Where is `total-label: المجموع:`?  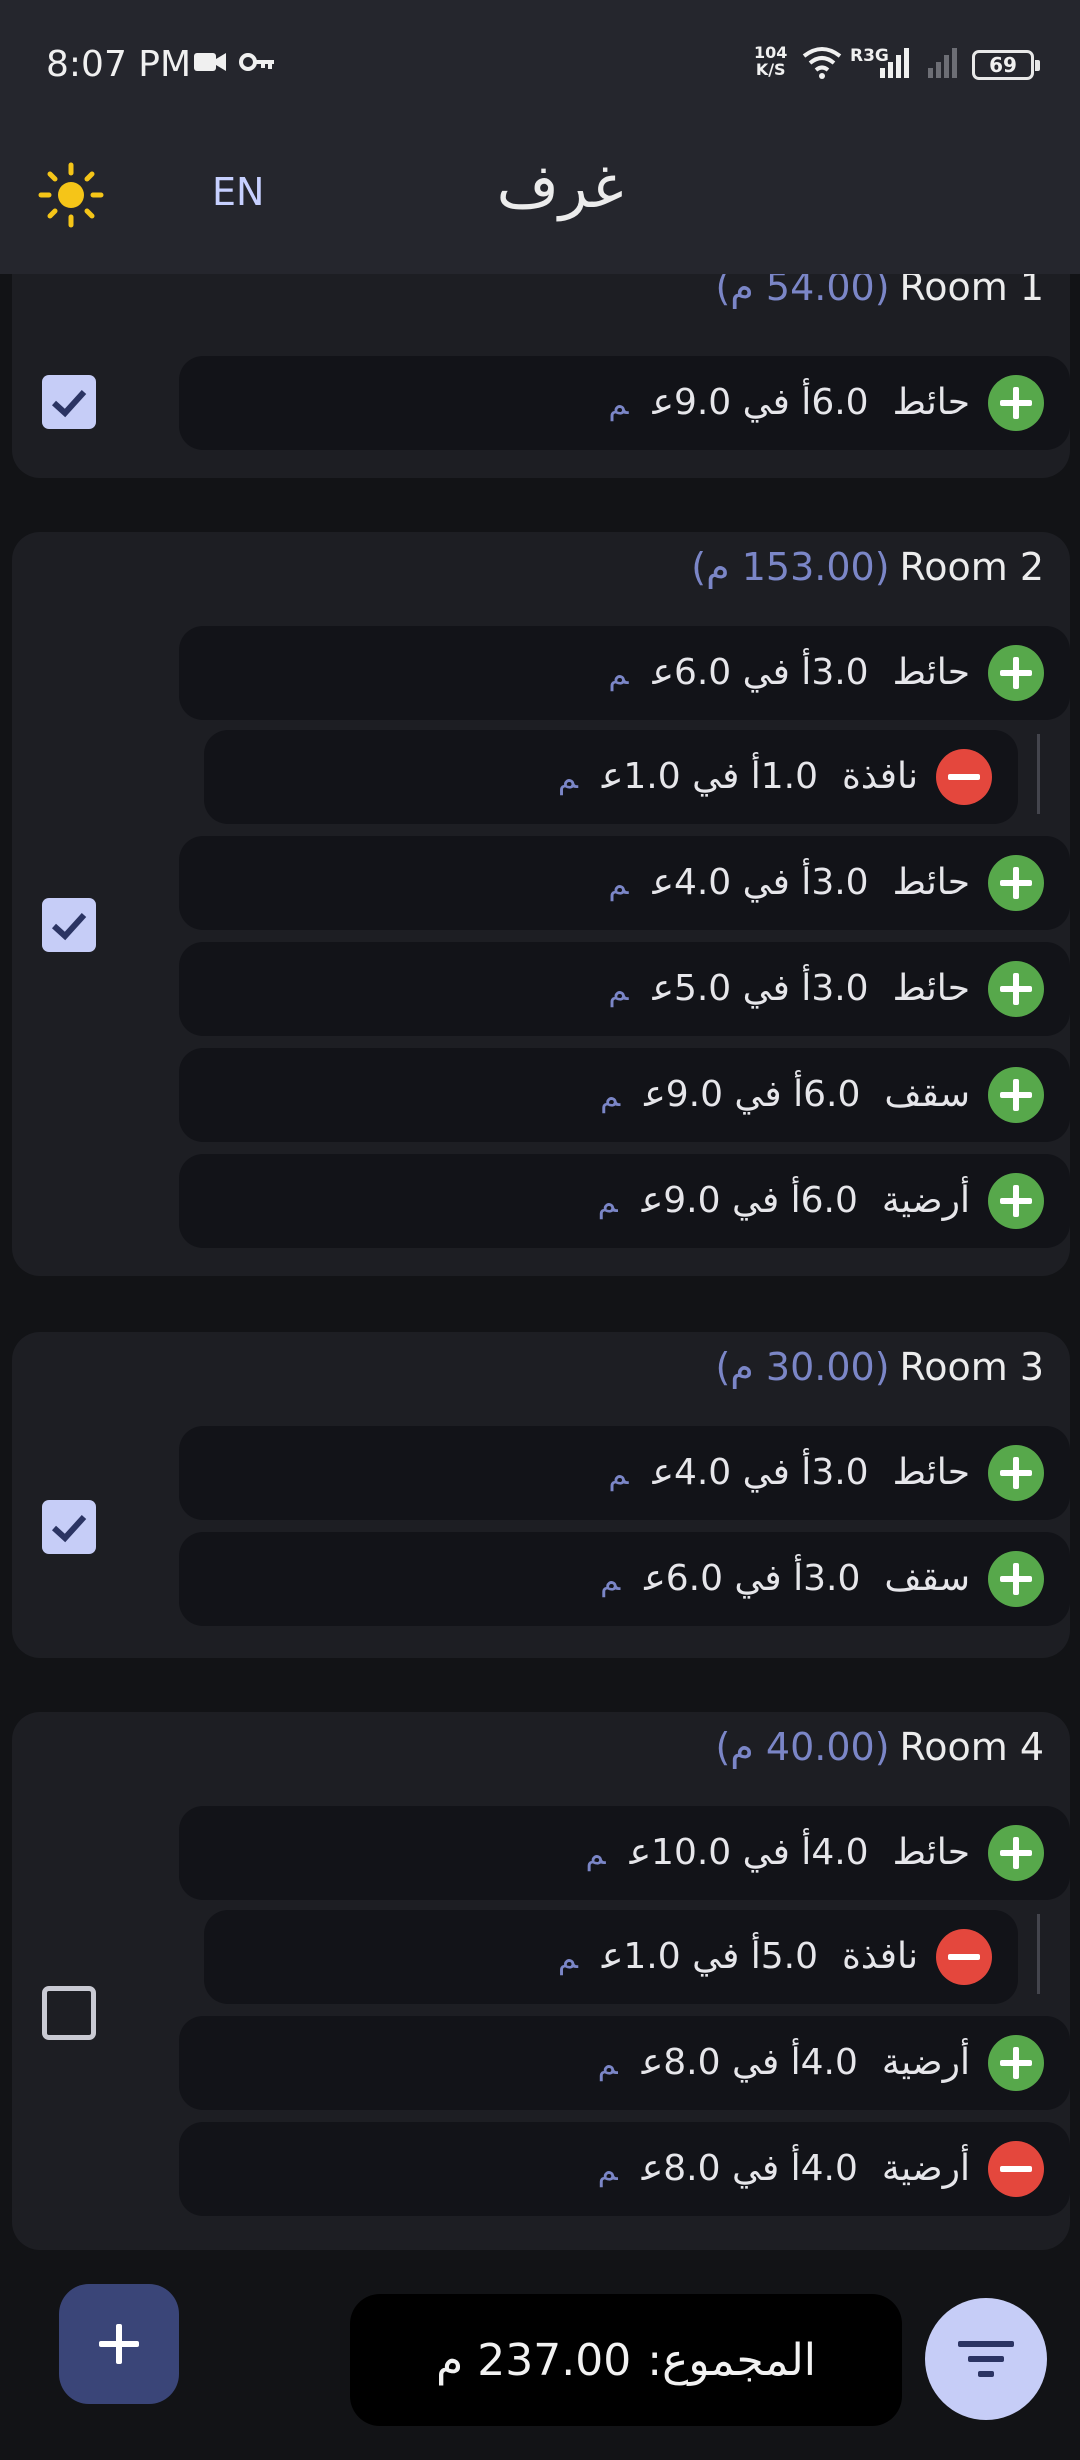 total-label: المجموع: is located at coordinates (731, 2360).